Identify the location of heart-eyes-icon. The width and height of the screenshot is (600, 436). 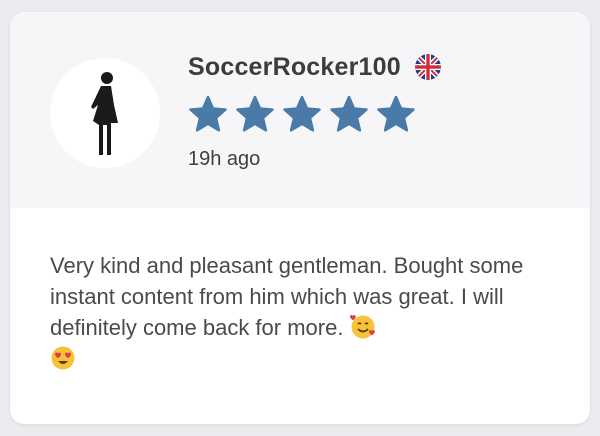
(63, 358).